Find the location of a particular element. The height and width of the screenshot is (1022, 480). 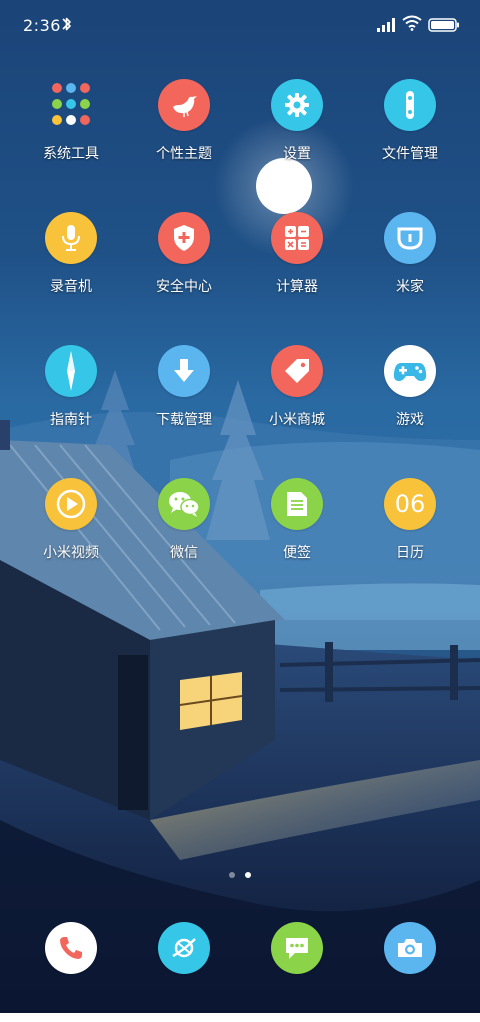

app-label: 米家 is located at coordinates (410, 287).